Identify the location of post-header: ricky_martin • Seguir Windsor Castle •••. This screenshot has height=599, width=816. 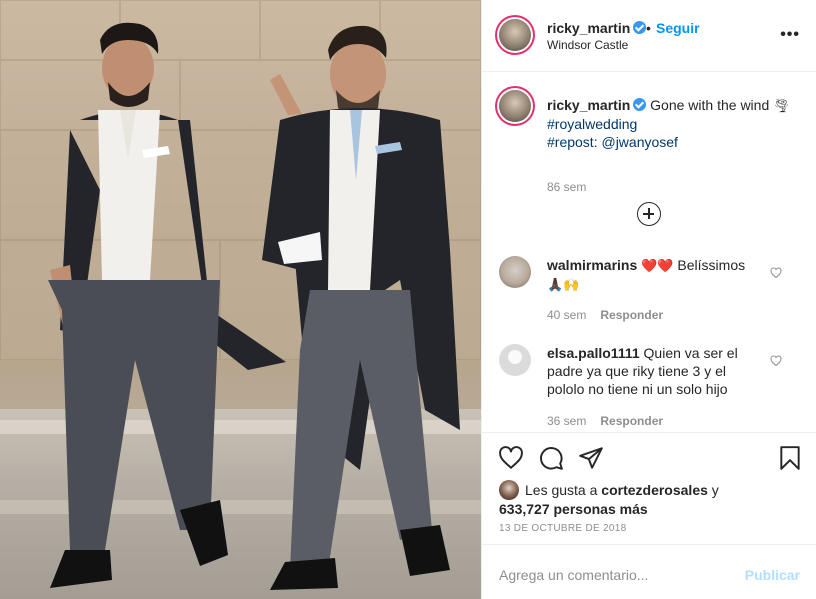
(649, 36).